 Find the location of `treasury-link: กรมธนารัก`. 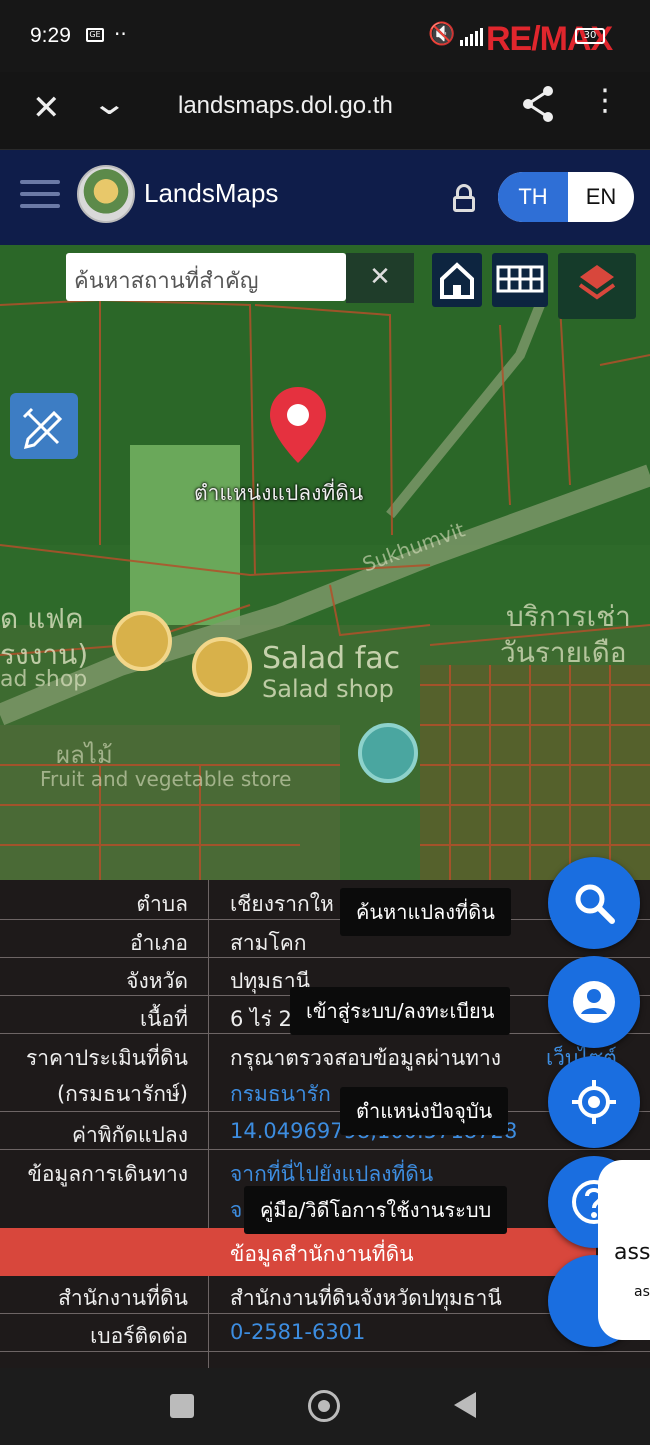

treasury-link: กรมธนารัก is located at coordinates (280, 1094).